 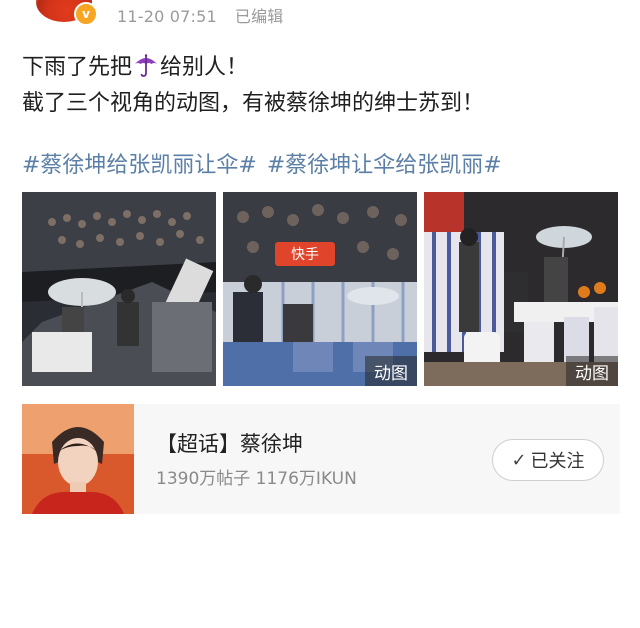 What do you see at coordinates (557, 461) in the screenshot?
I see `follow-label: 已关注` at bounding box center [557, 461].